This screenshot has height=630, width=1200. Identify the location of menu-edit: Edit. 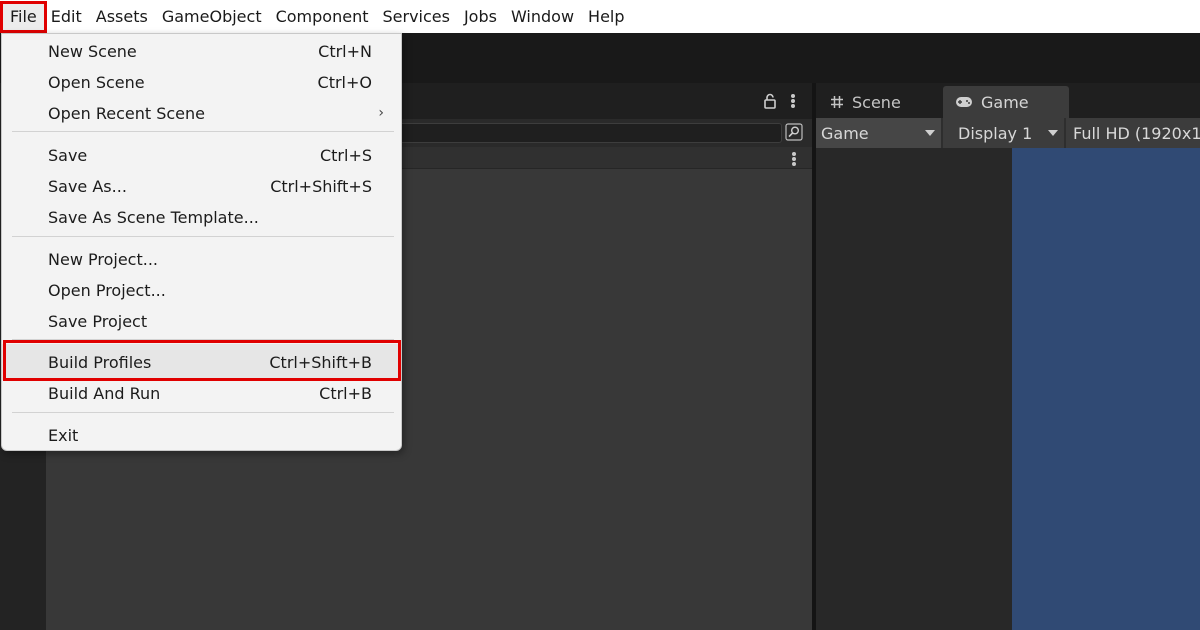
(66, 17).